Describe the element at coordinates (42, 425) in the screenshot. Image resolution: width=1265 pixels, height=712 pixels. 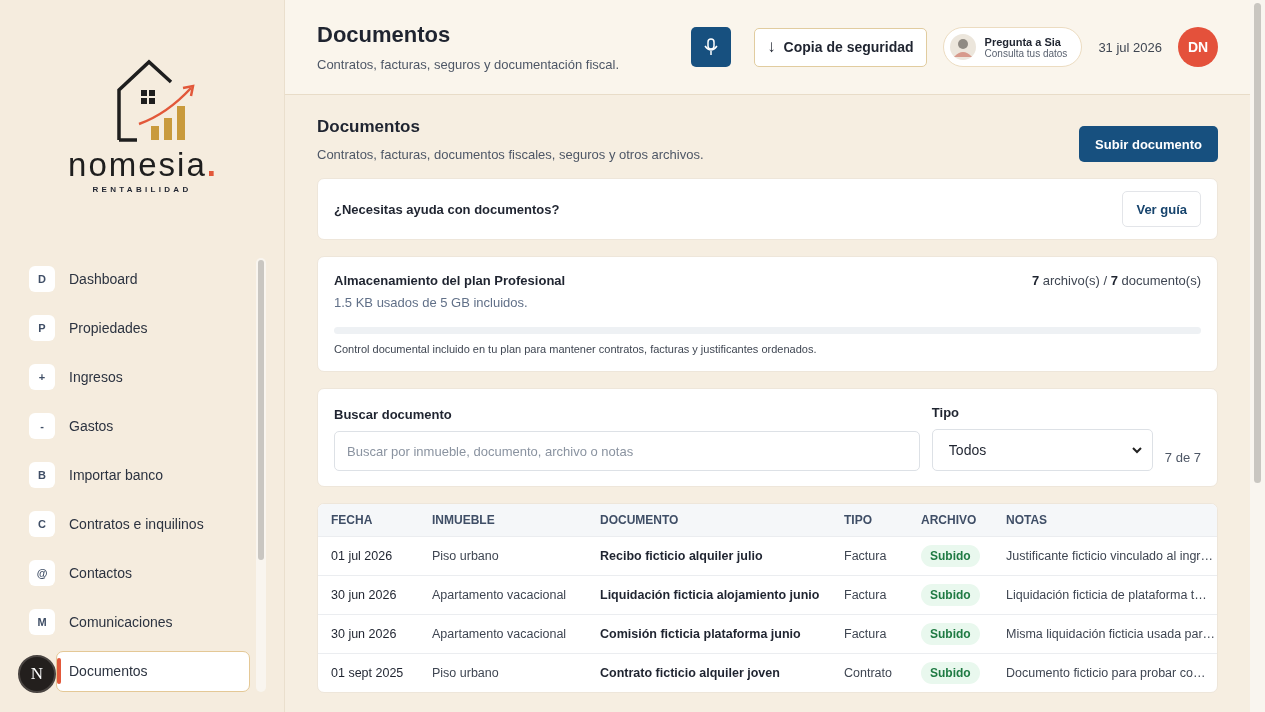
I see `nav-badge: -` at that location.